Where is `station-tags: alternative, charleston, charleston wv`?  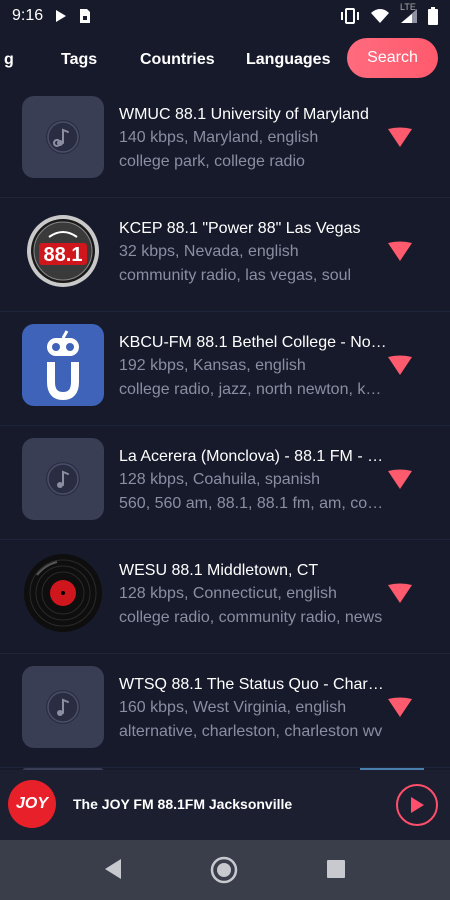 station-tags: alternative, charleston, charleston wv is located at coordinates (251, 731).